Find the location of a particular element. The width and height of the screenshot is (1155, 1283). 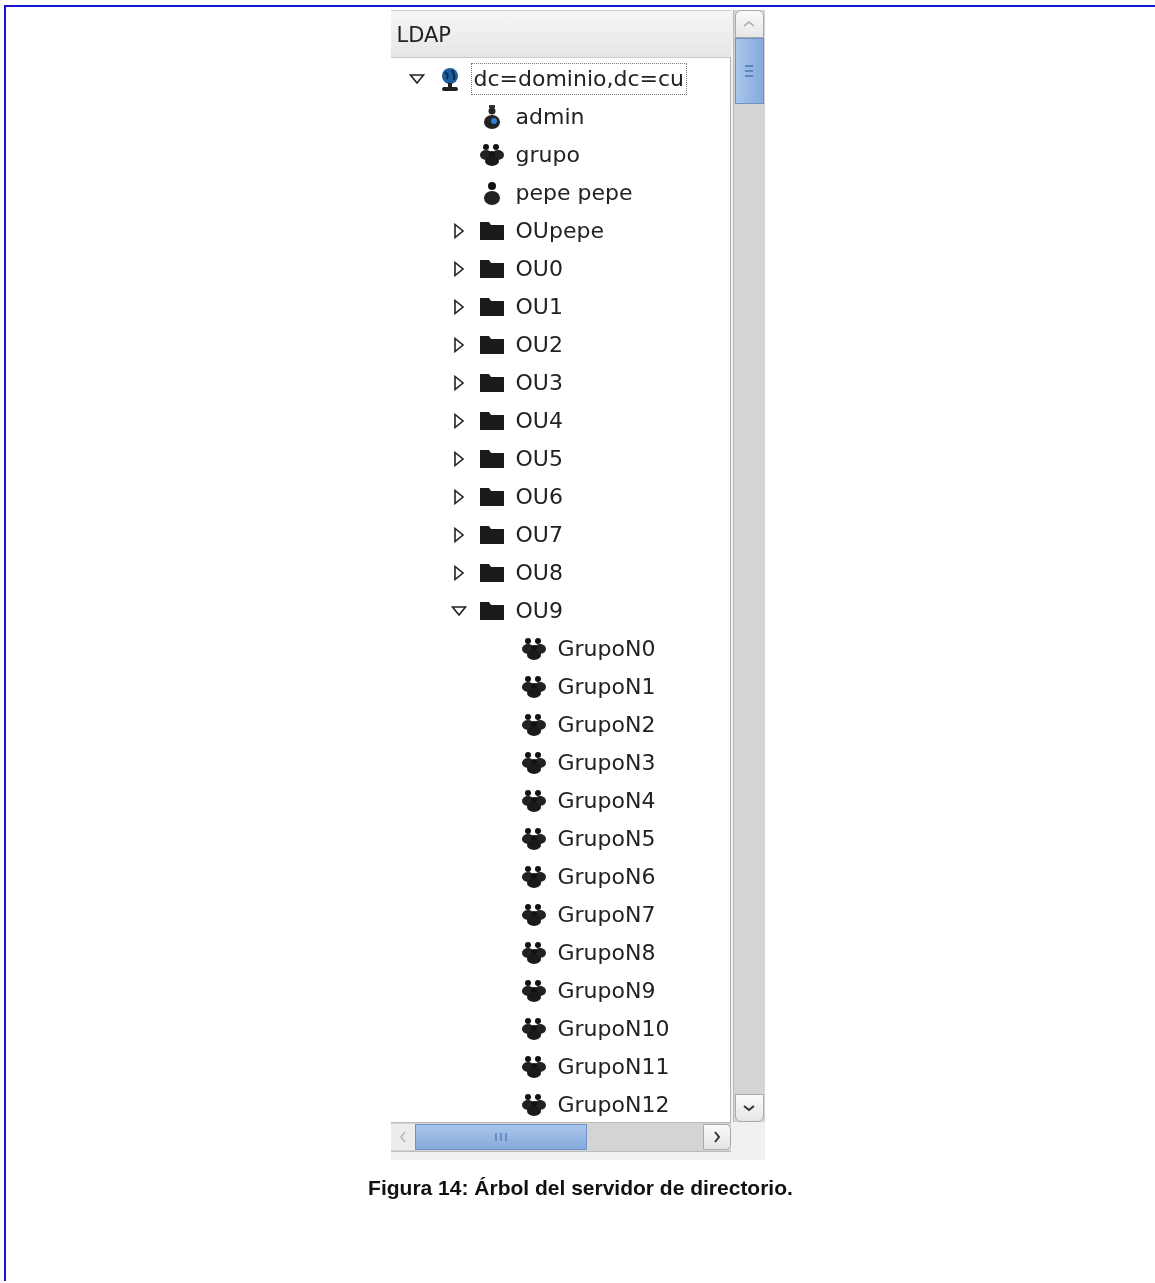

tree-item: GrupoN9 is located at coordinates (606, 991).